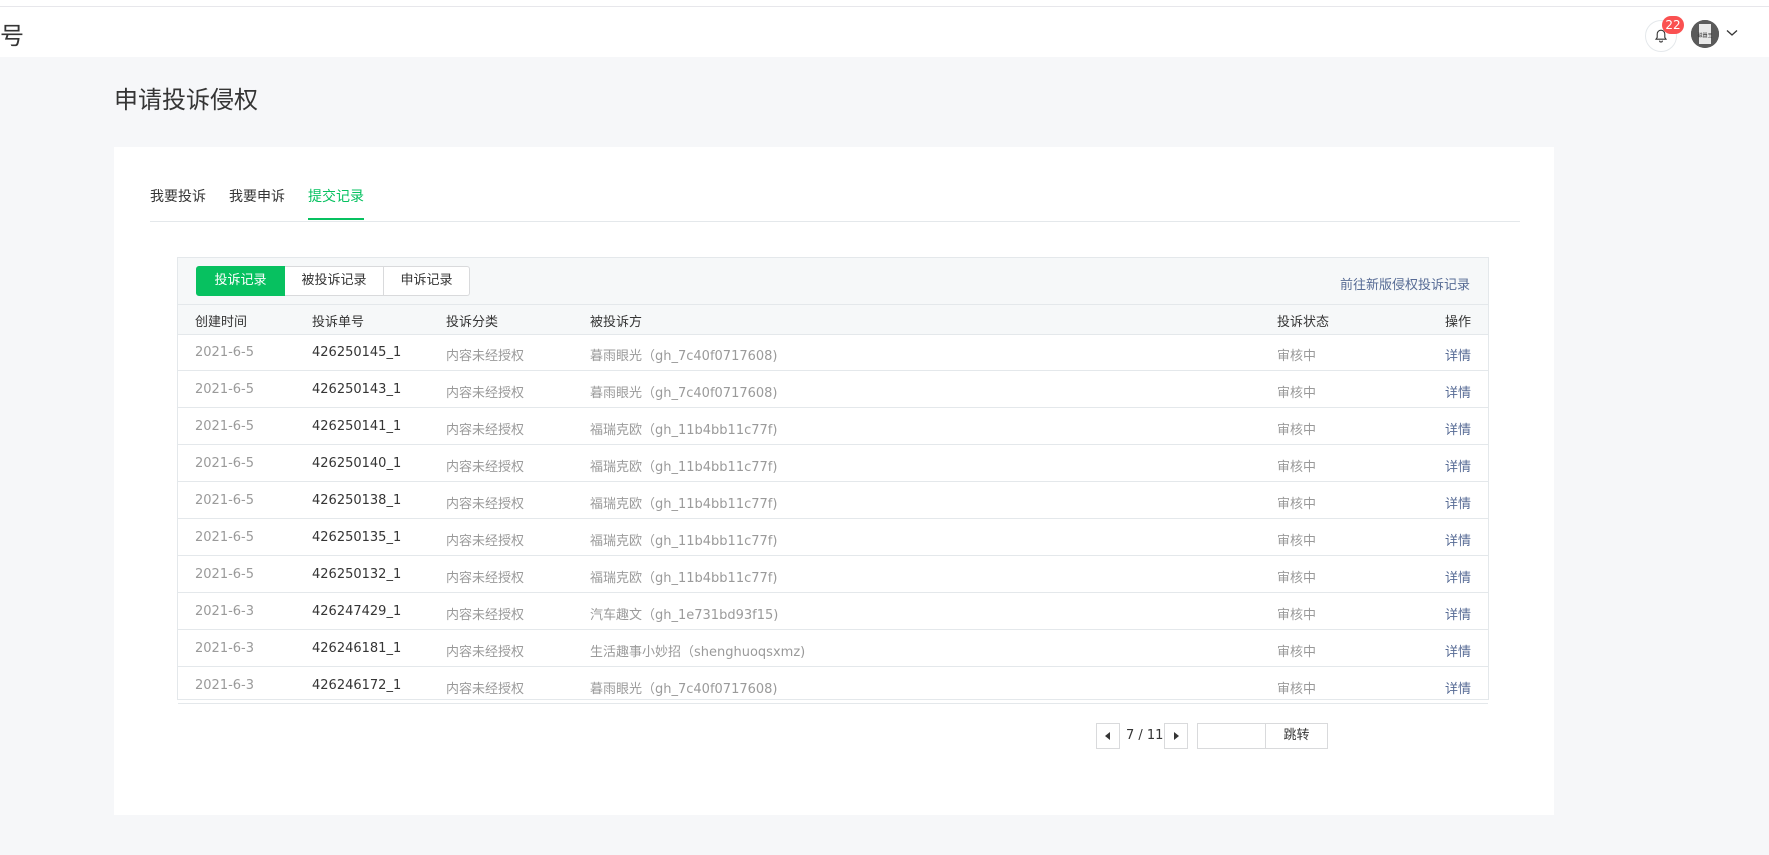 This screenshot has height=855, width=1769. Describe the element at coordinates (357, 574) in the screenshot. I see `cell-complaint-id: 426250132_1` at that location.